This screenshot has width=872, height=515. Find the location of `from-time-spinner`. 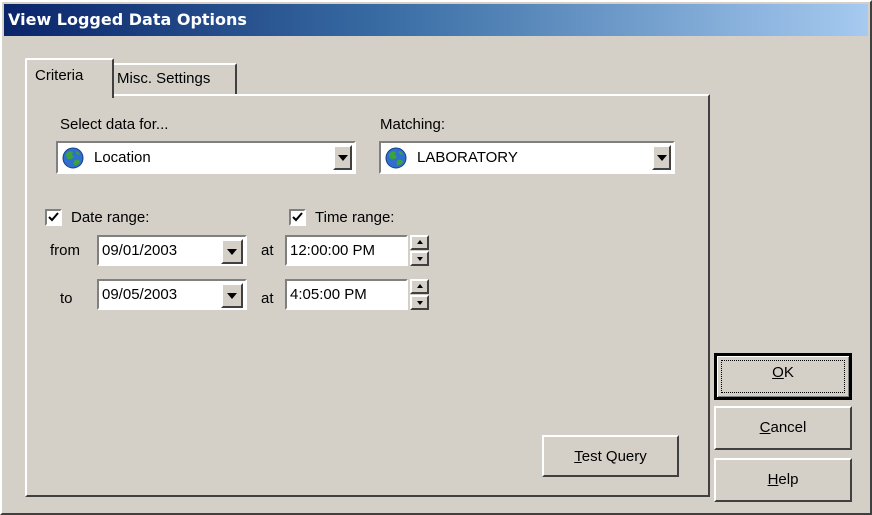

from-time-spinner is located at coordinates (419, 250).